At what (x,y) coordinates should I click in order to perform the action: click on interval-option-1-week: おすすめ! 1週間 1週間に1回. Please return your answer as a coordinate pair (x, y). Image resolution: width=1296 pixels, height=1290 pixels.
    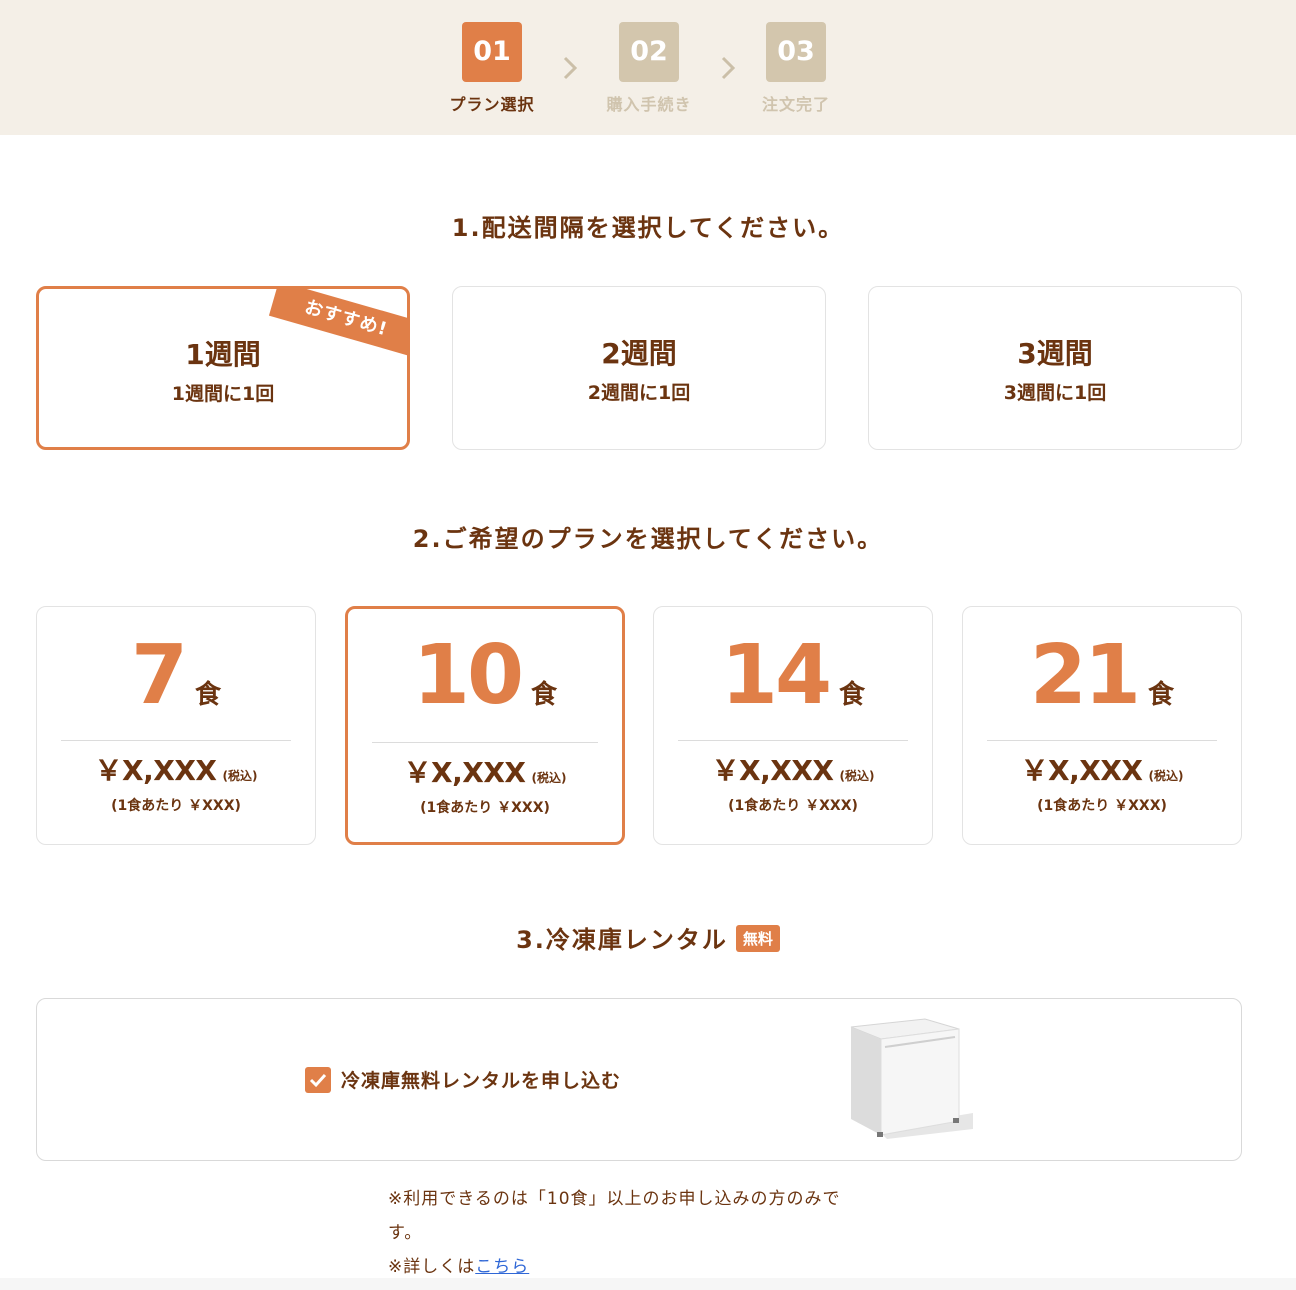
    Looking at the image, I should click on (223, 368).